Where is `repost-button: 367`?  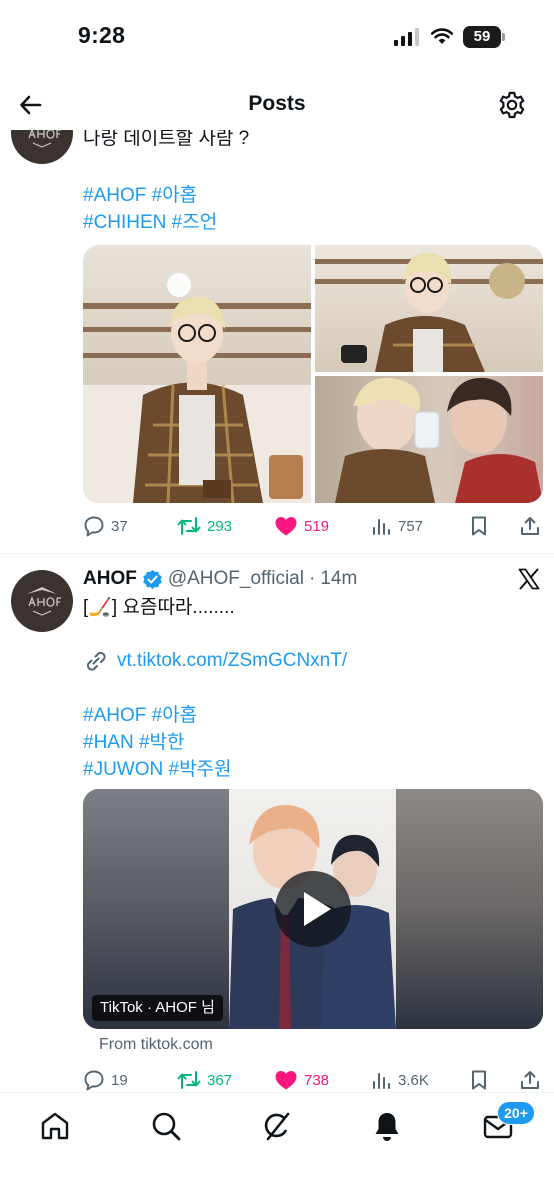
repost-button: 367 is located at coordinates (204, 1080).